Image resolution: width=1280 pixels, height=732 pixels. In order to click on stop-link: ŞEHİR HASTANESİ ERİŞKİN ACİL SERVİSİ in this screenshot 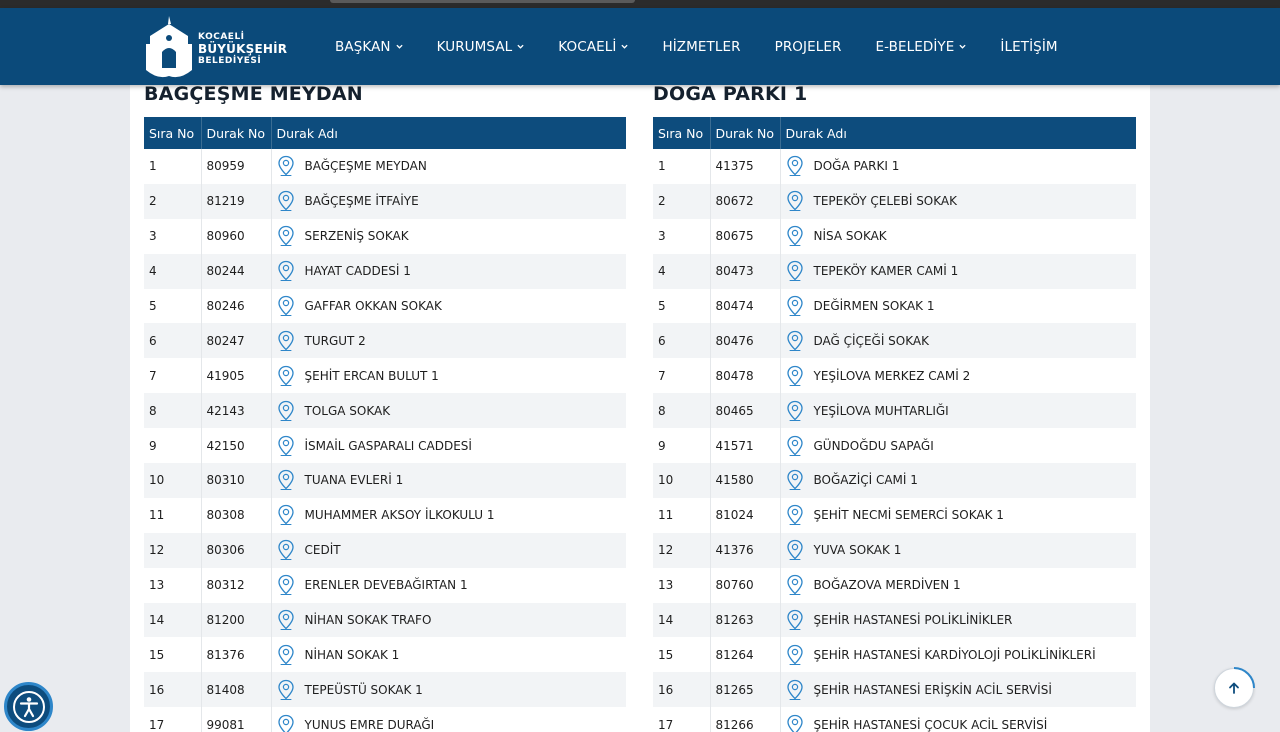, I will do `click(961, 690)`.